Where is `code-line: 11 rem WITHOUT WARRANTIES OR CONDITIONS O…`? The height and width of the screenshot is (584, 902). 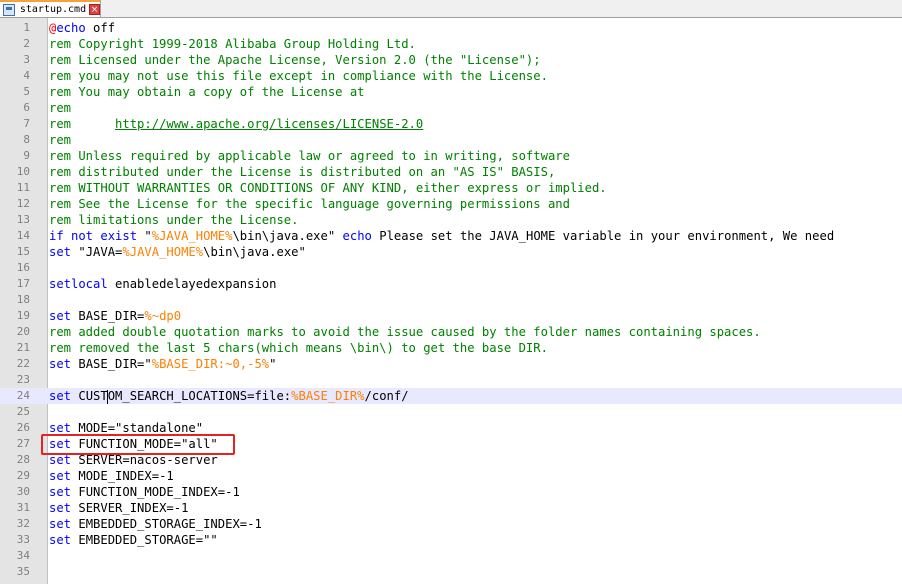 code-line: 11 rem WITHOUT WARRANTIES OR CONDITIONS O… is located at coordinates (451, 188).